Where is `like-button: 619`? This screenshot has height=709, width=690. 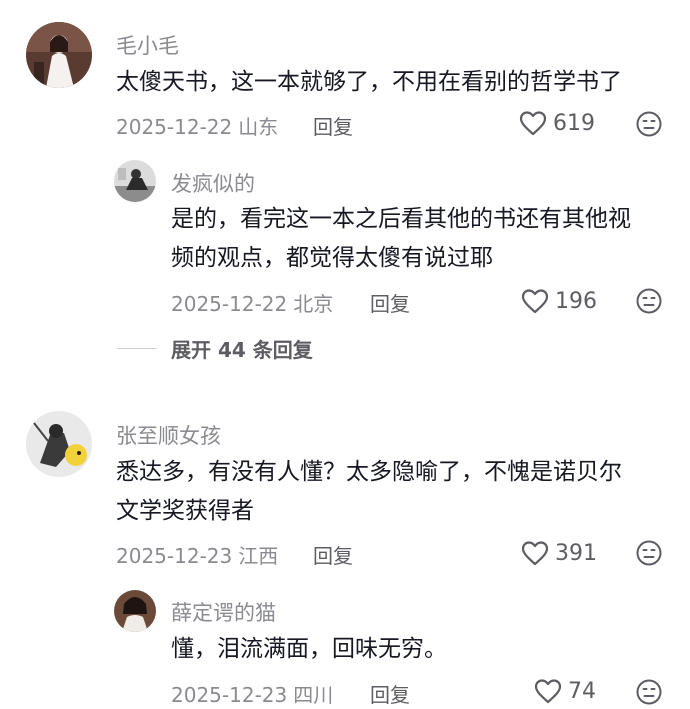 like-button: 619 is located at coordinates (557, 123).